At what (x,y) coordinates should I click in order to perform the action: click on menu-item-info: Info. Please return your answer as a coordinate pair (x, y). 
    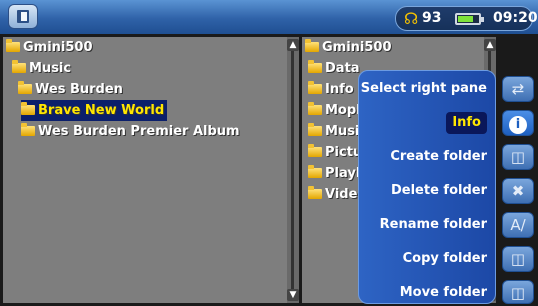
    Looking at the image, I should click on (466, 123).